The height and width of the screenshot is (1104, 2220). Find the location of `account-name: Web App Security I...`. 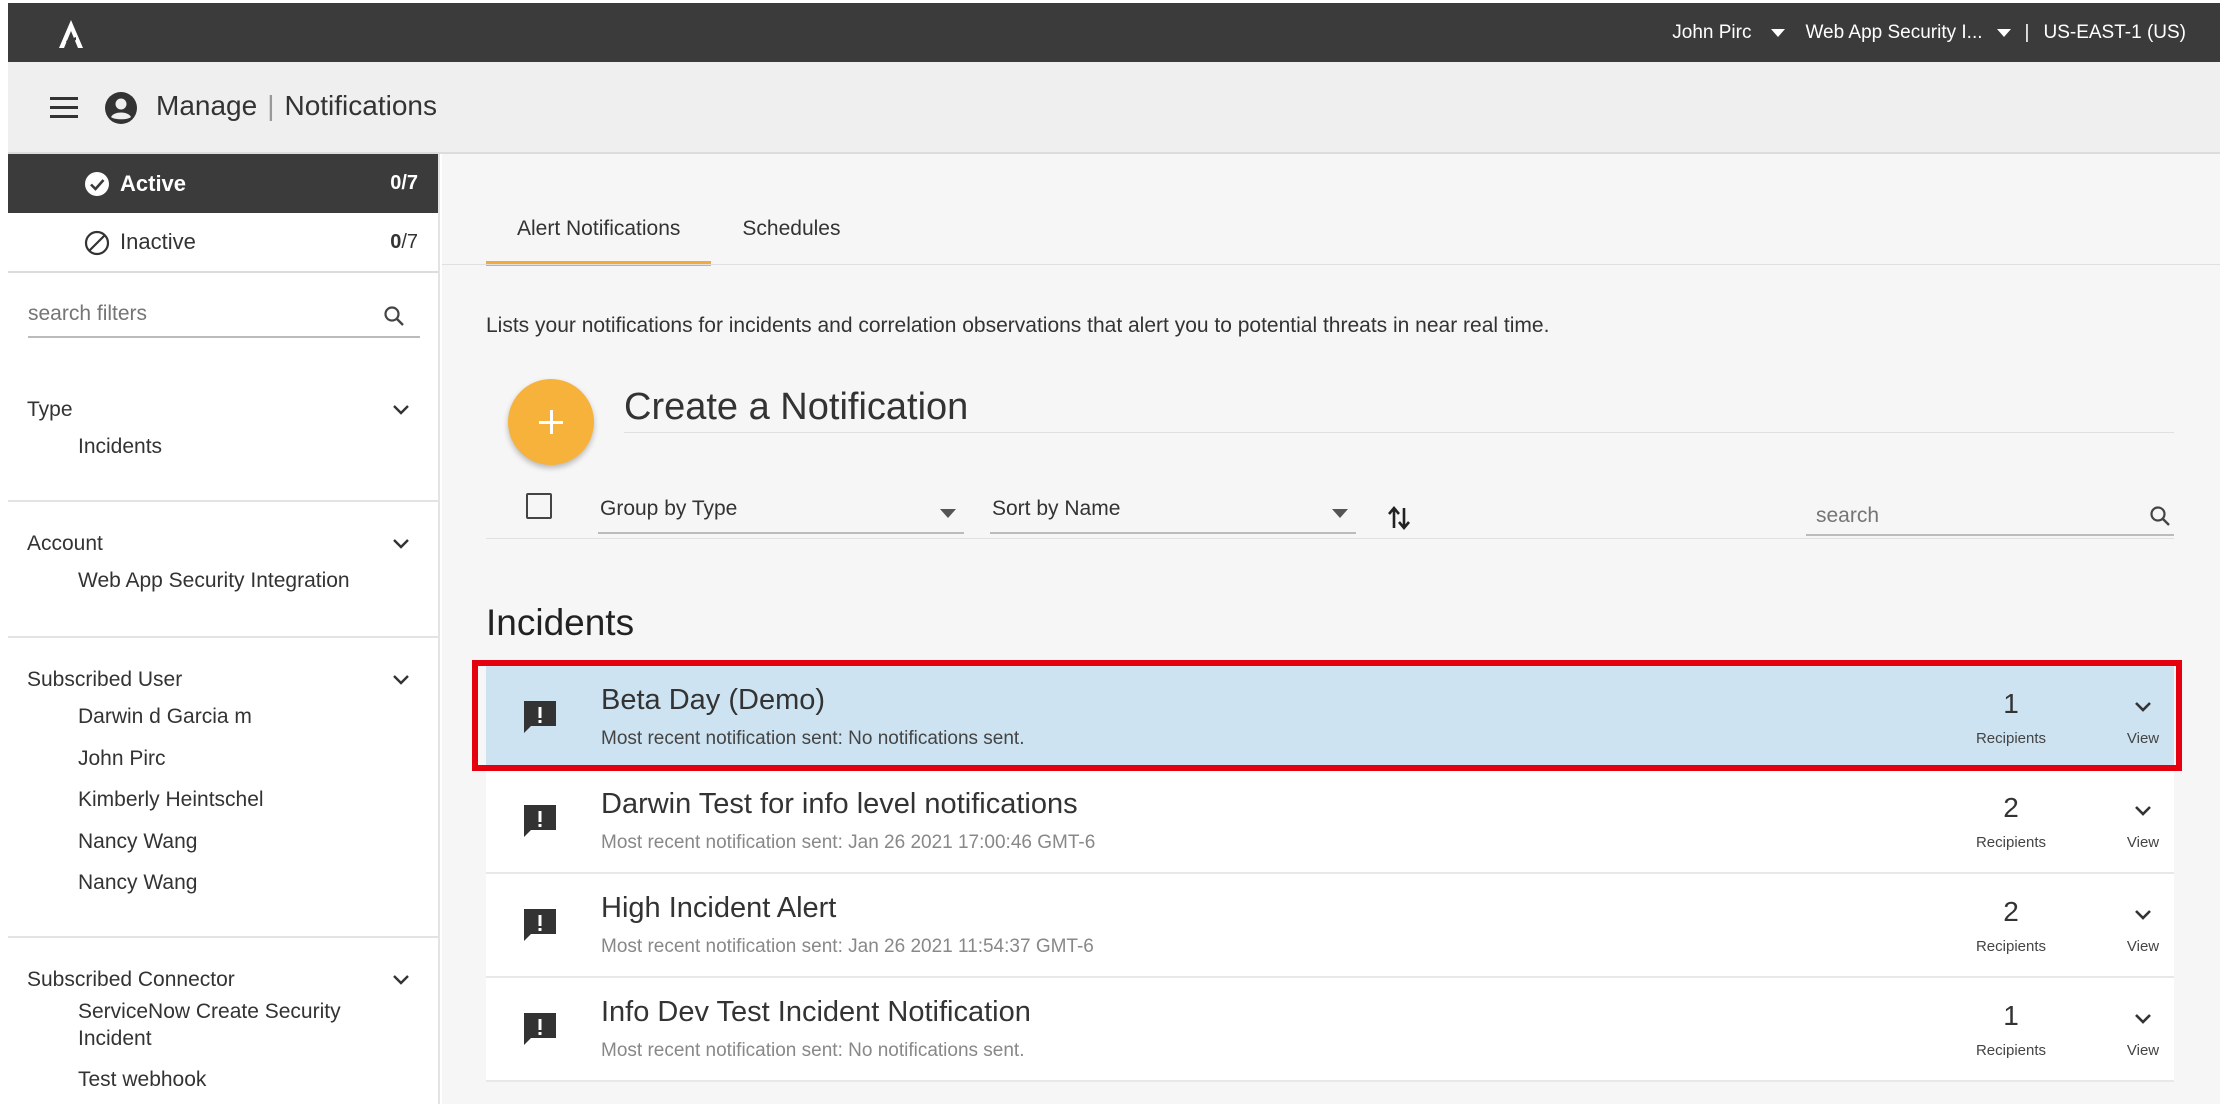

account-name: Web App Security I... is located at coordinates (1894, 32).